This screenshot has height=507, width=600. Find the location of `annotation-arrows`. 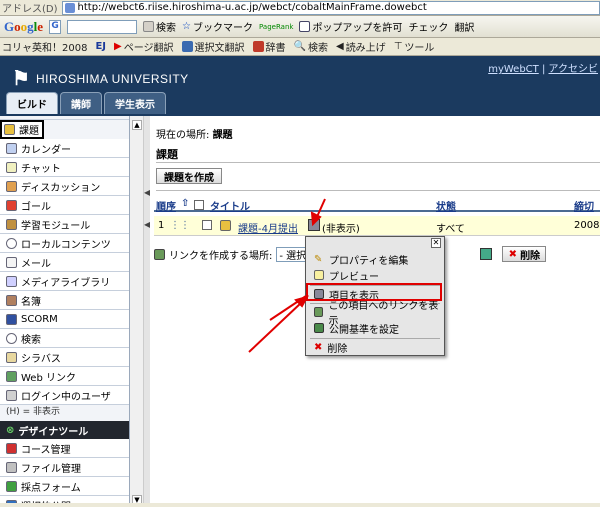

annotation-arrows is located at coordinates (287, 275).